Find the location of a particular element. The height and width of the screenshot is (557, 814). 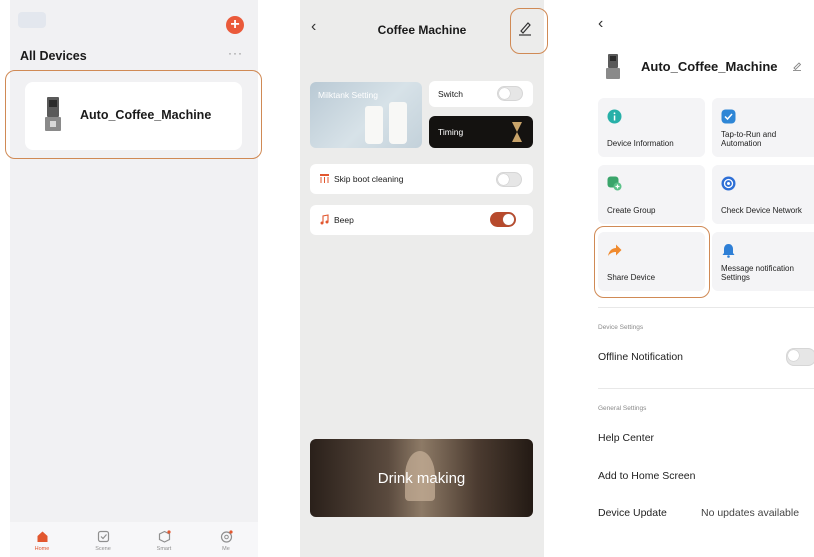

switch-card: Switch is located at coordinates (481, 94).